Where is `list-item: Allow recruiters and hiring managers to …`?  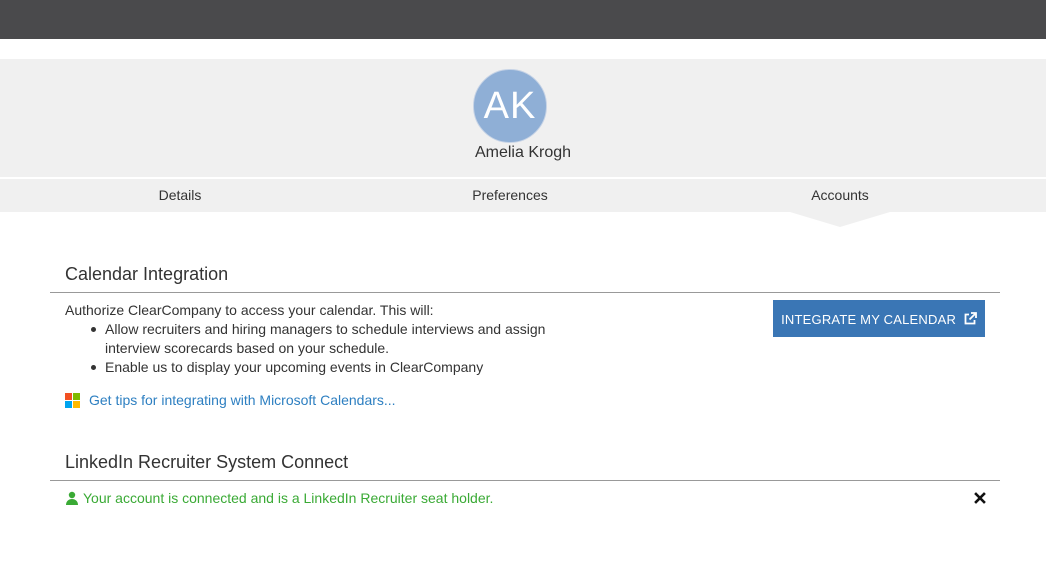 list-item: Allow recruiters and hiring managers to … is located at coordinates (338, 339).